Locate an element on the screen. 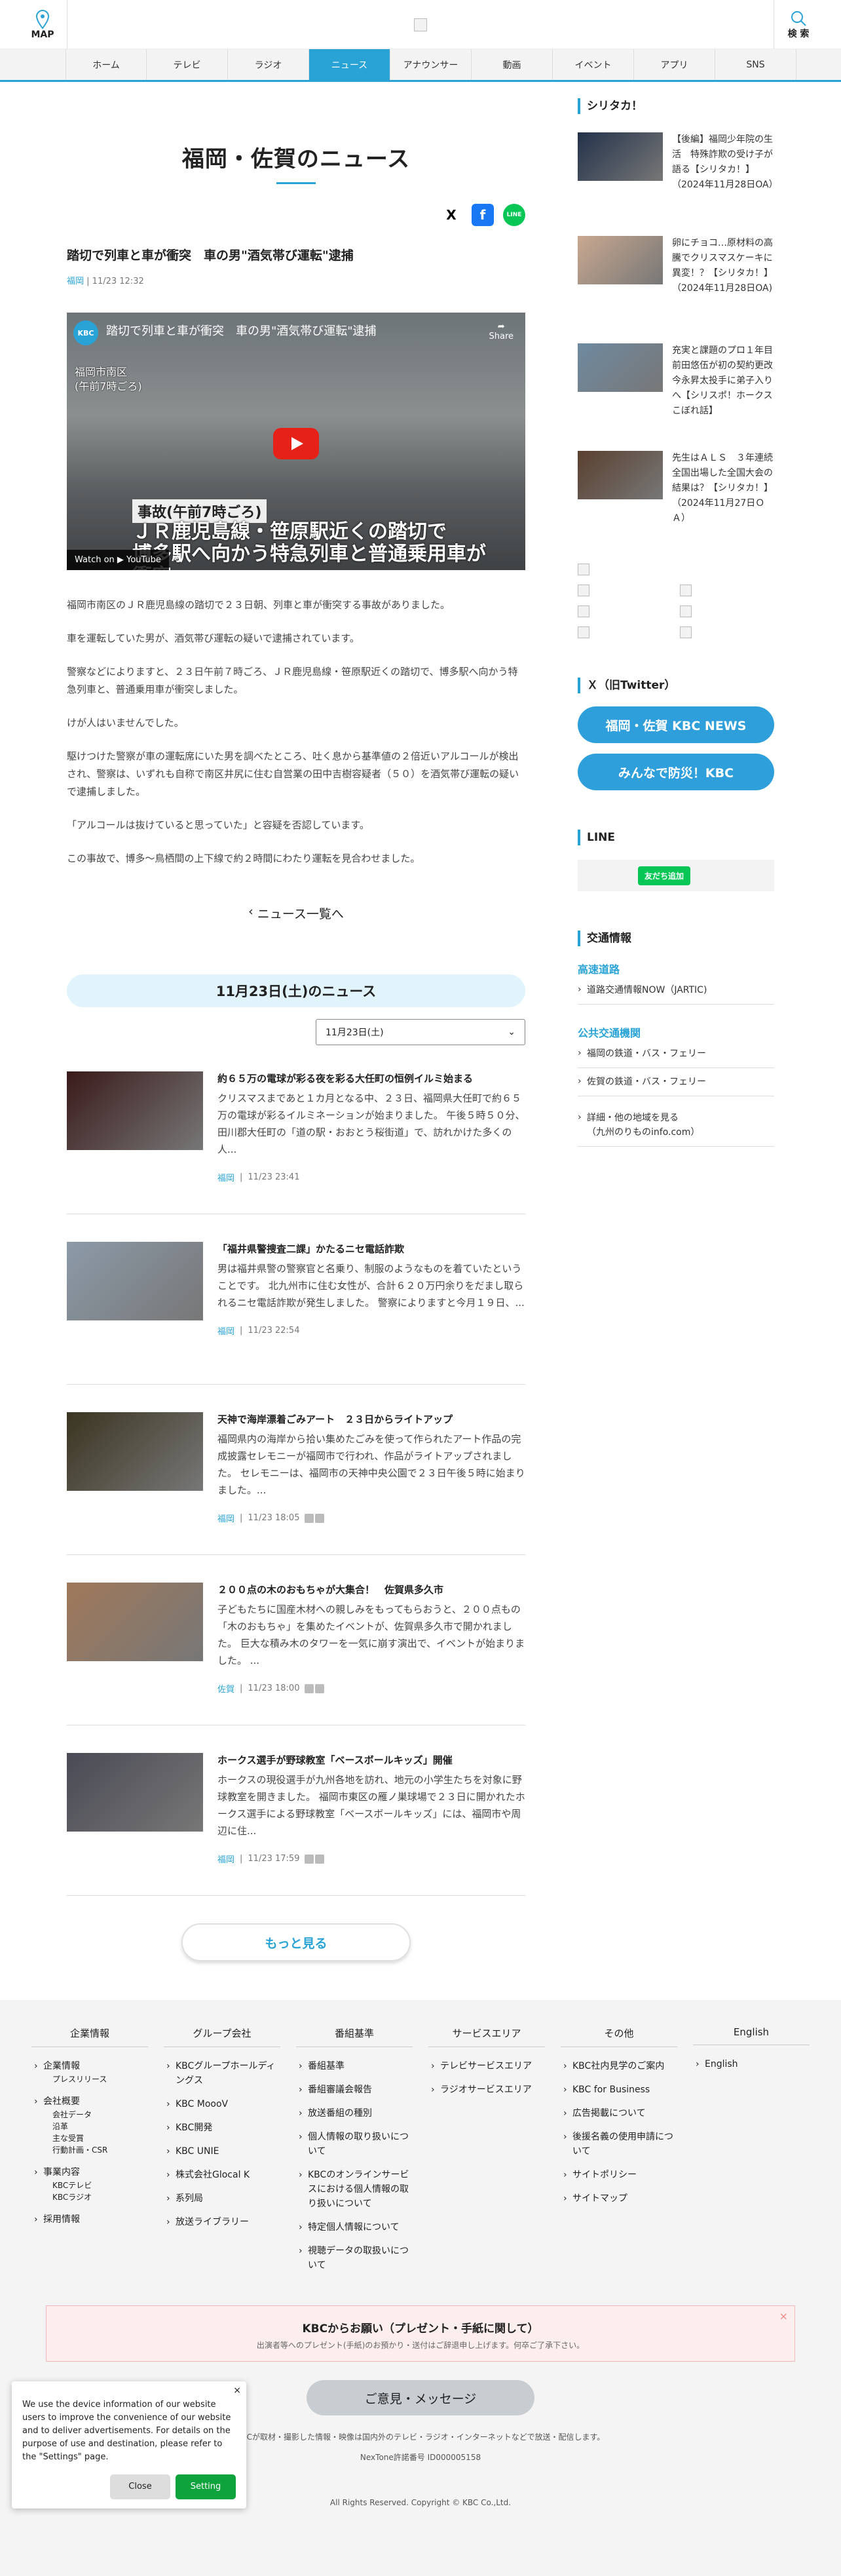 This screenshot has width=841, height=2576. opinion-button: ご意見・メッセージ is located at coordinates (421, 2397).